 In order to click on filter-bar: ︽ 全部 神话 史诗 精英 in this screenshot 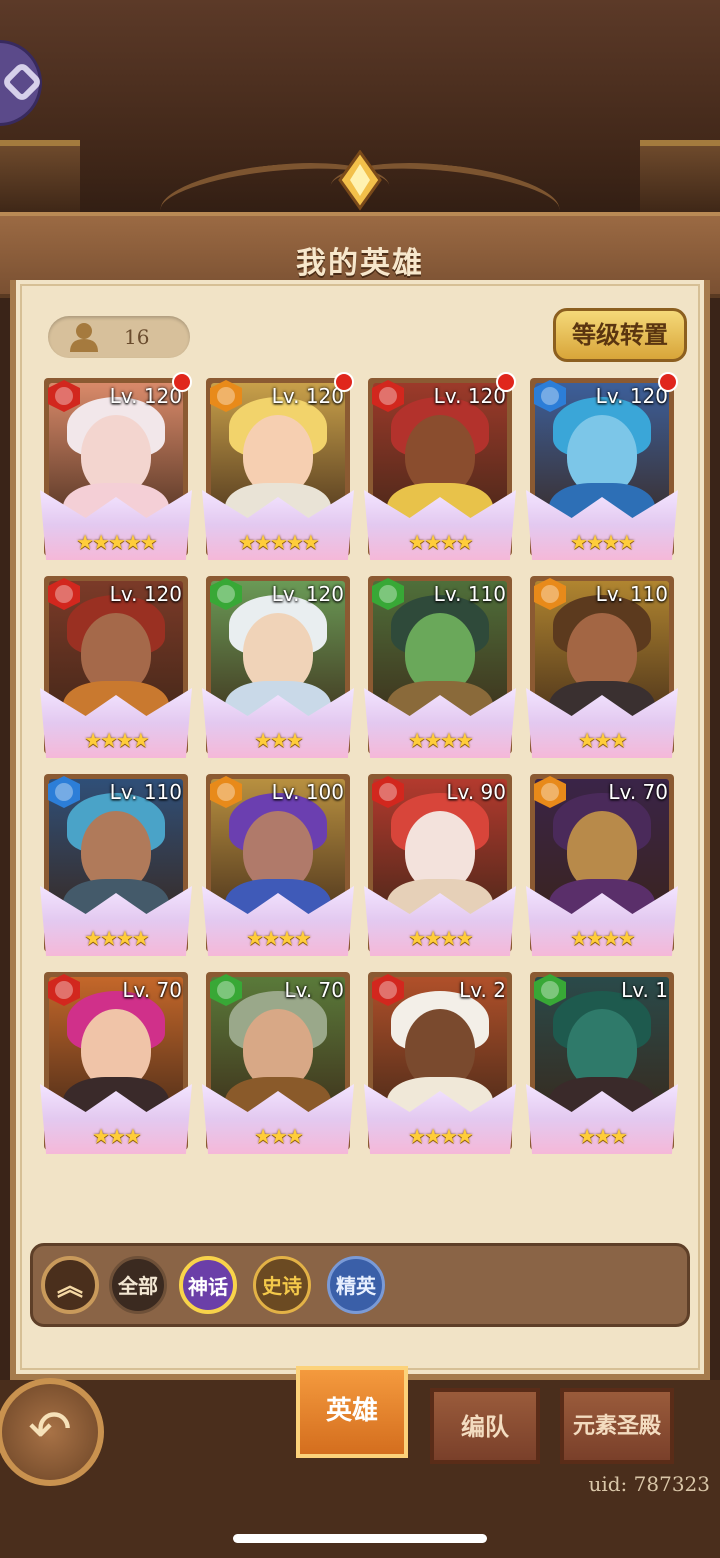, I will do `click(360, 1285)`.